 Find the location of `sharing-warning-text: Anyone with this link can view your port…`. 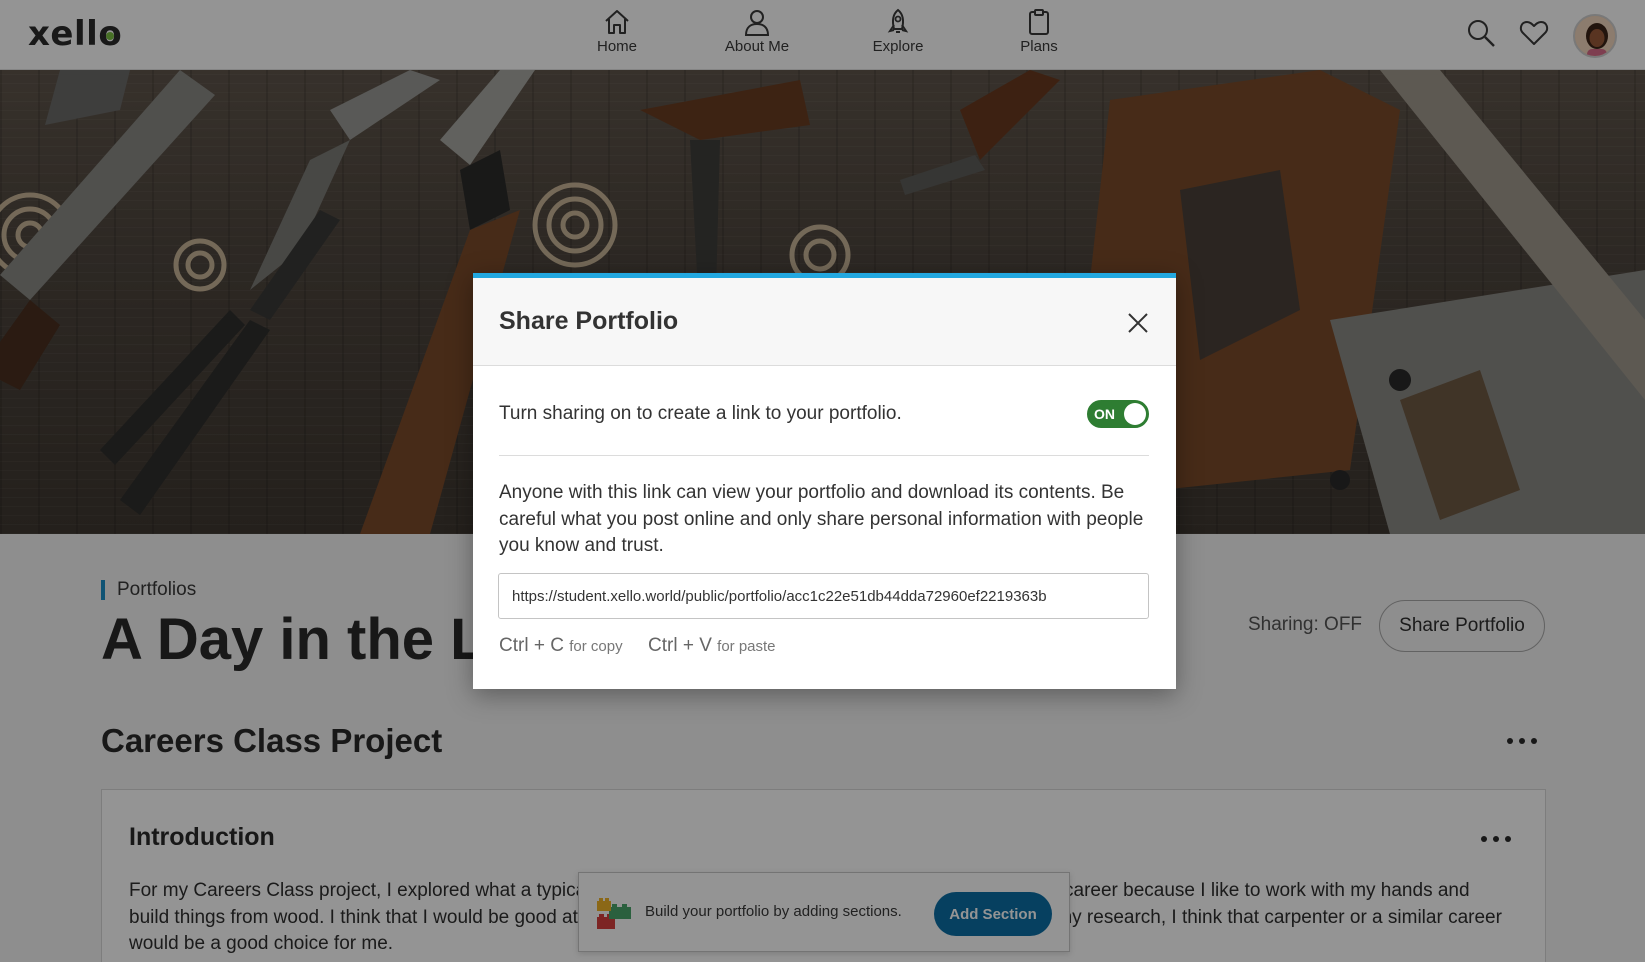

sharing-warning-text: Anyone with this link can view your port… is located at coordinates (821, 519).